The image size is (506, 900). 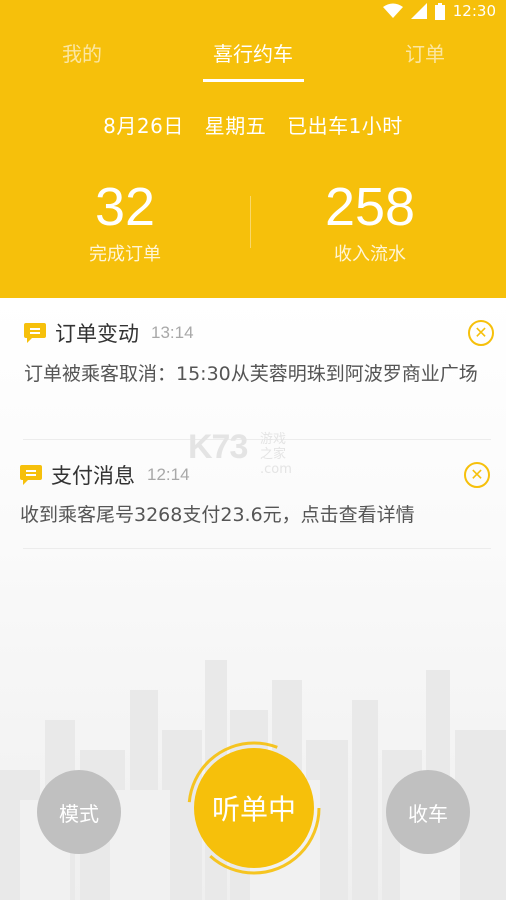 I want to click on listening-button-wrapper: 听单中, so click(x=254, y=808).